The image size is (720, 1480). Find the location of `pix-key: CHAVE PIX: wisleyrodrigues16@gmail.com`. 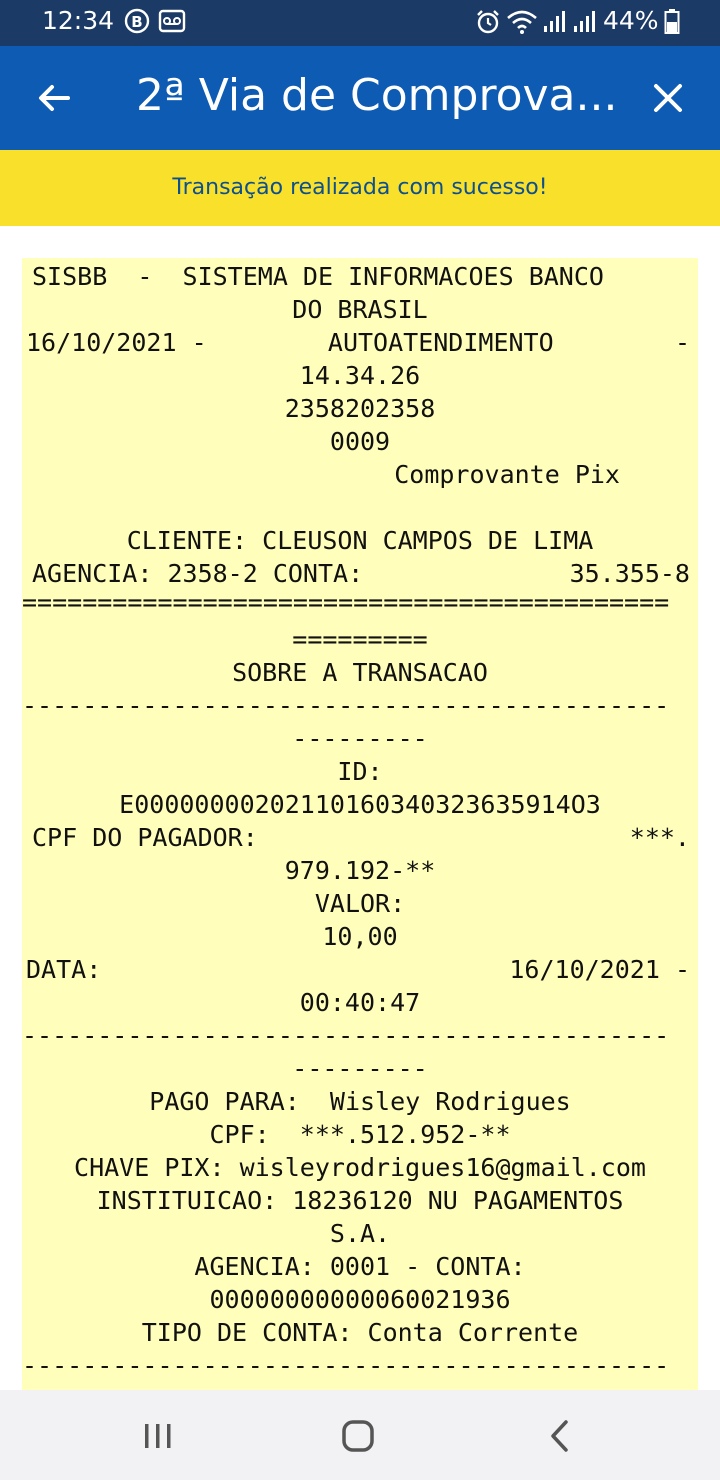

pix-key: CHAVE PIX: wisleyrodrigues16@gmail.com is located at coordinates (360, 1167).